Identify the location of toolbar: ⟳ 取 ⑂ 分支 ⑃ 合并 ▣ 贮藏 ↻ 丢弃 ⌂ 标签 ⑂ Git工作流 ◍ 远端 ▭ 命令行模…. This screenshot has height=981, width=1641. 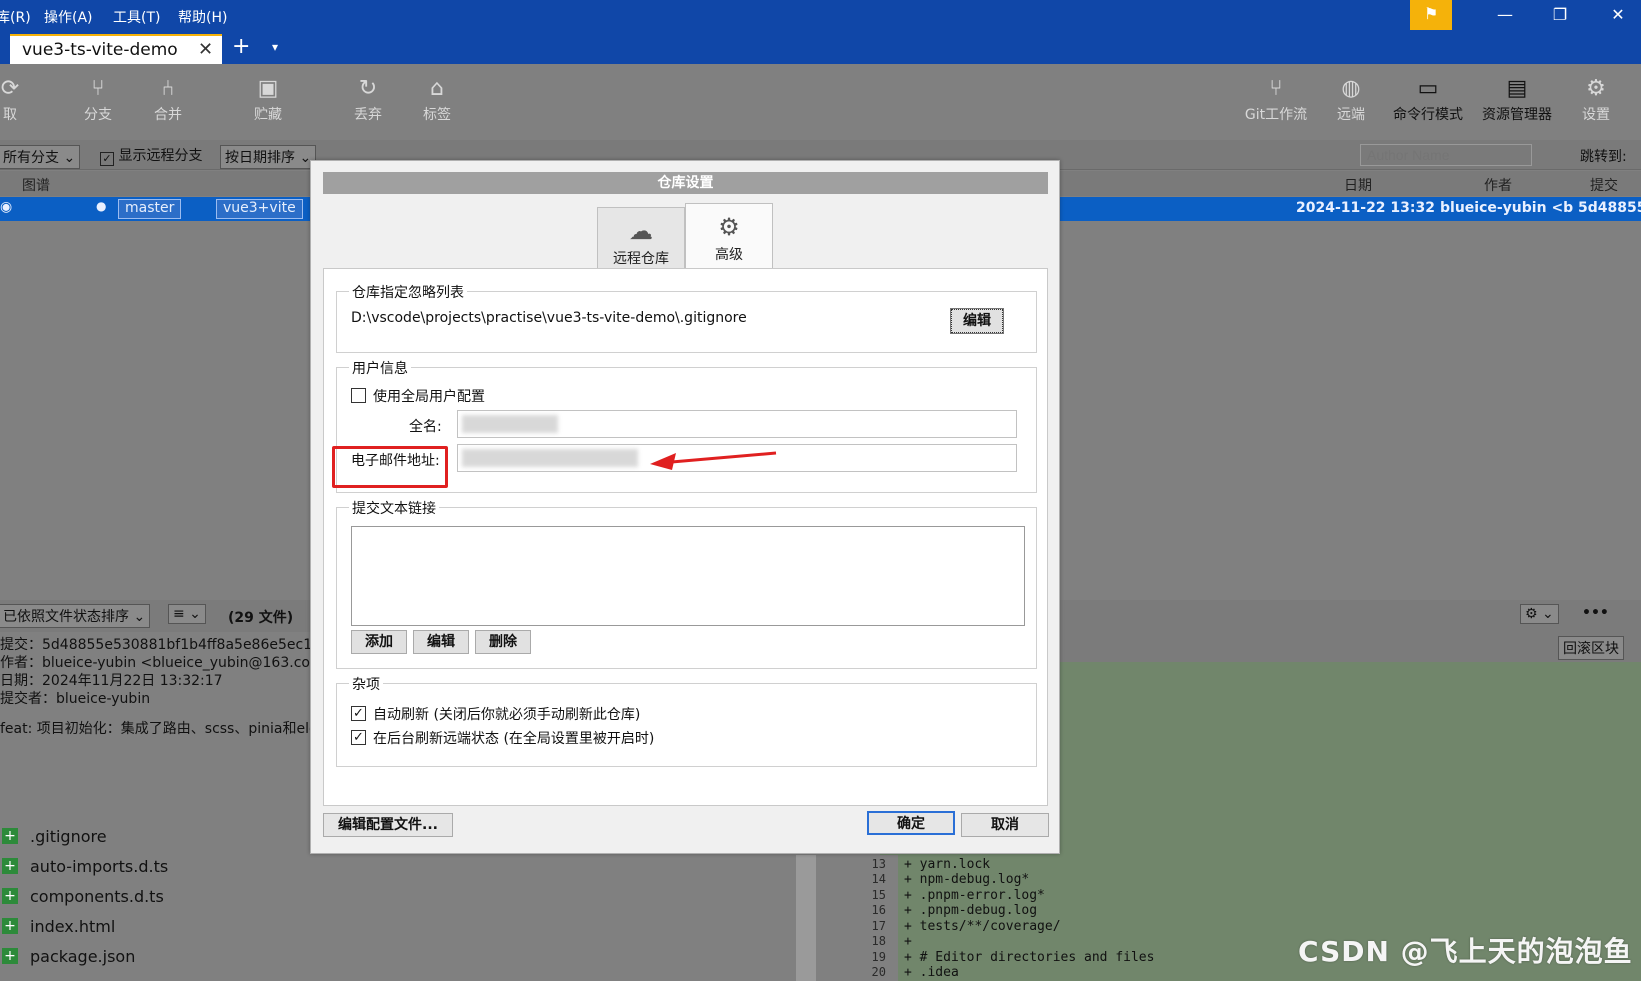
(820, 102).